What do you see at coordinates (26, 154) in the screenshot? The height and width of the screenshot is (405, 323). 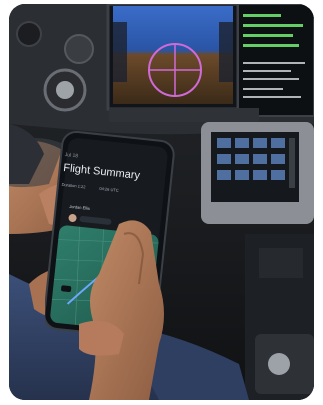 I see `sleeve` at bounding box center [26, 154].